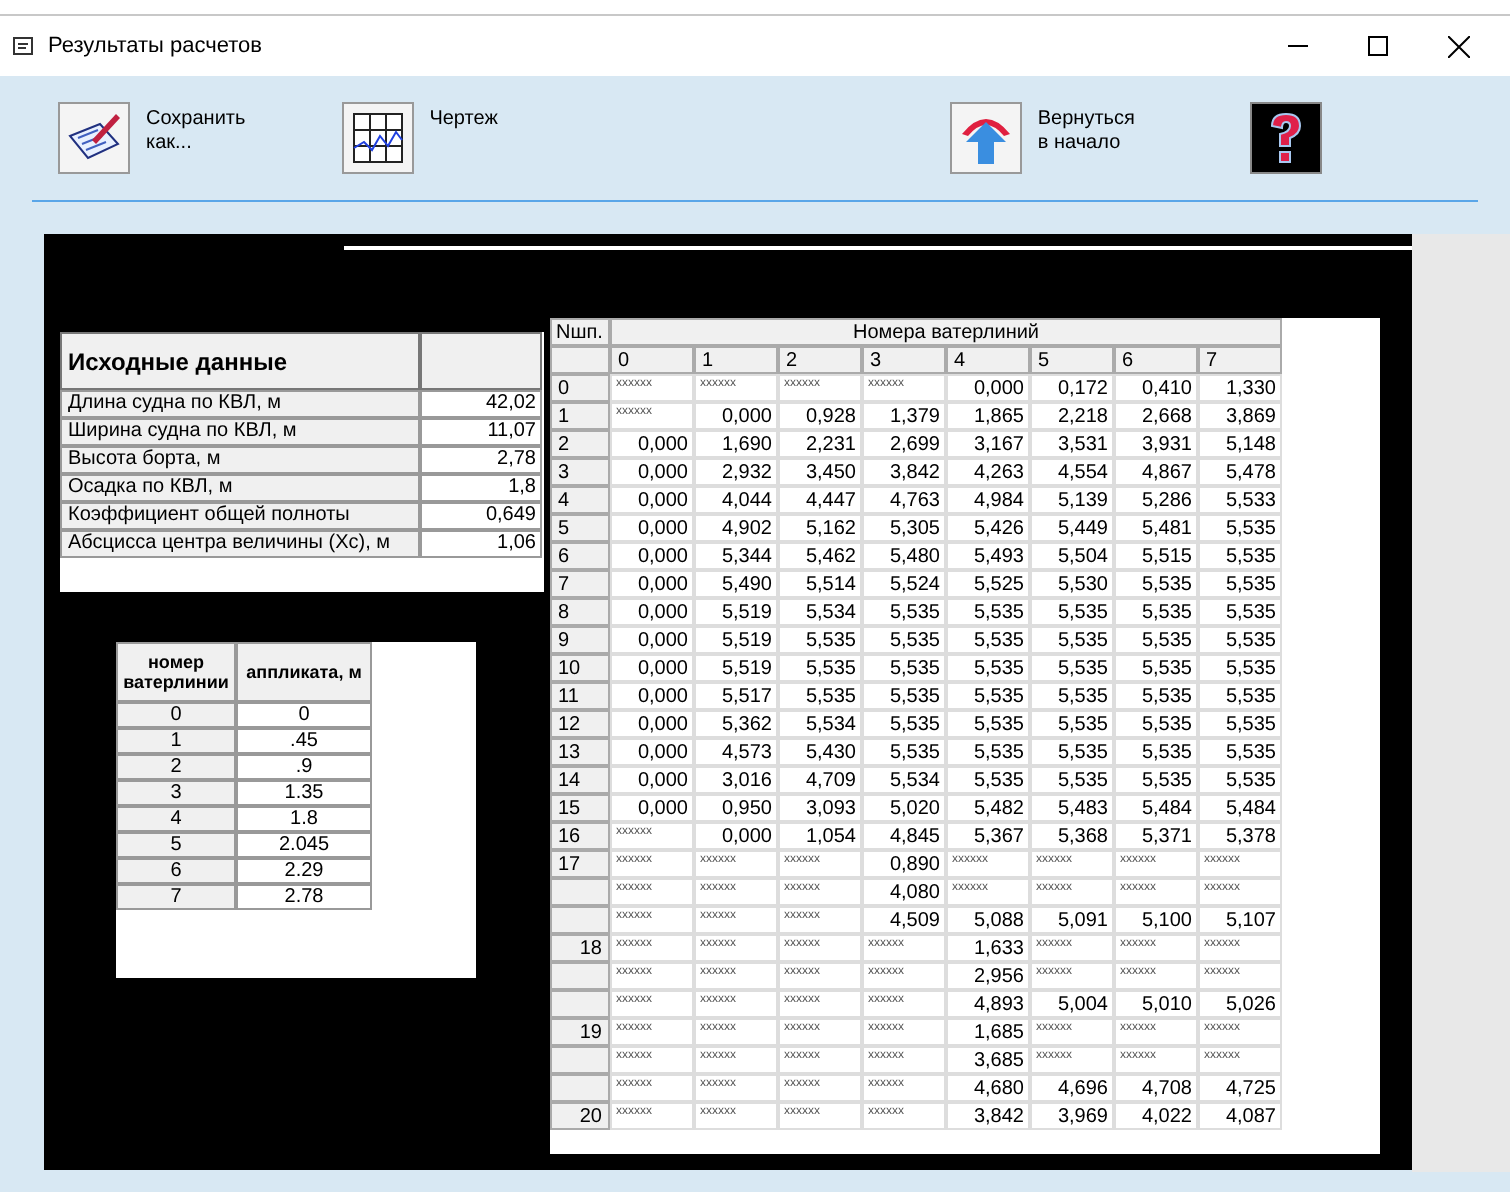  Describe the element at coordinates (985, 138) in the screenshot. I see `home-tool-button` at that location.